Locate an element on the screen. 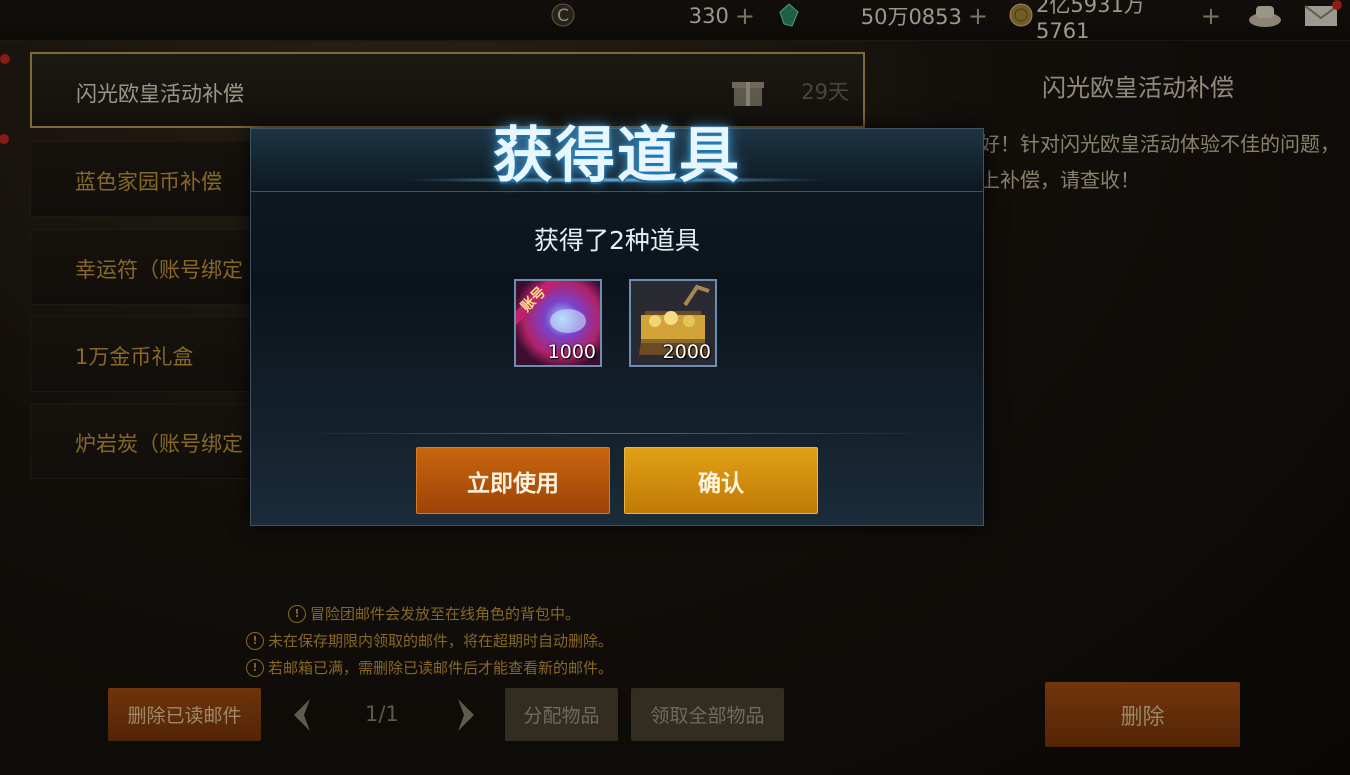  item-slot: 账号 1000 is located at coordinates (558, 323).